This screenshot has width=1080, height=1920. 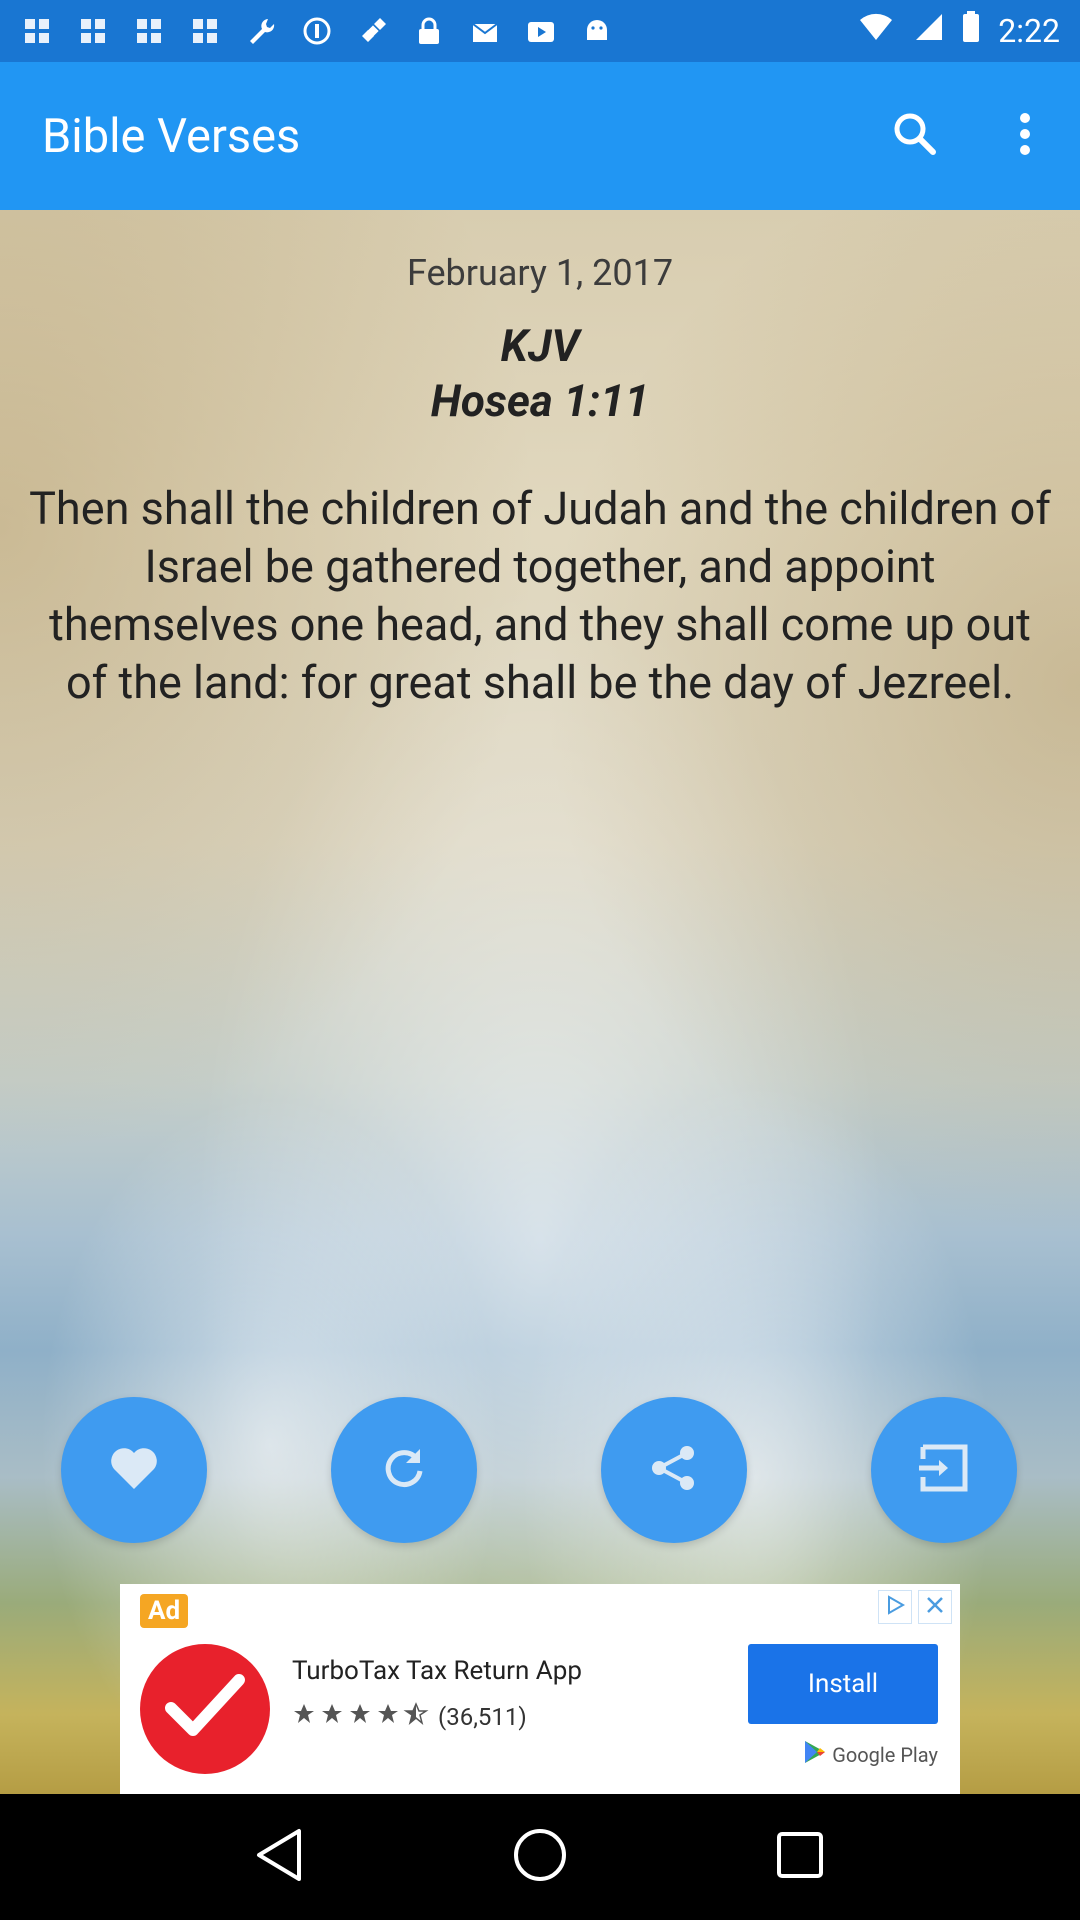 I want to click on status-time: 2:22, so click(x=1029, y=31).